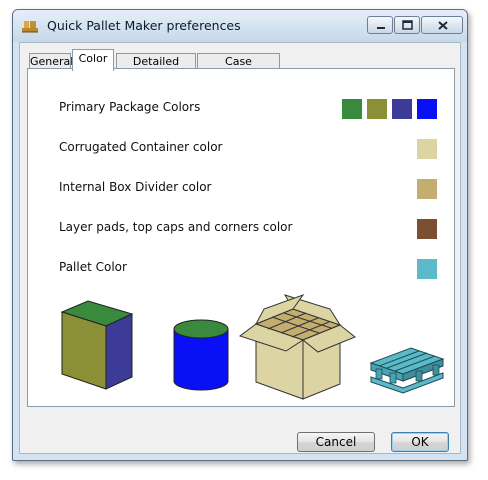 The width and height of the screenshot is (488, 480). What do you see at coordinates (380, 25) in the screenshot?
I see `minimize-button` at bounding box center [380, 25].